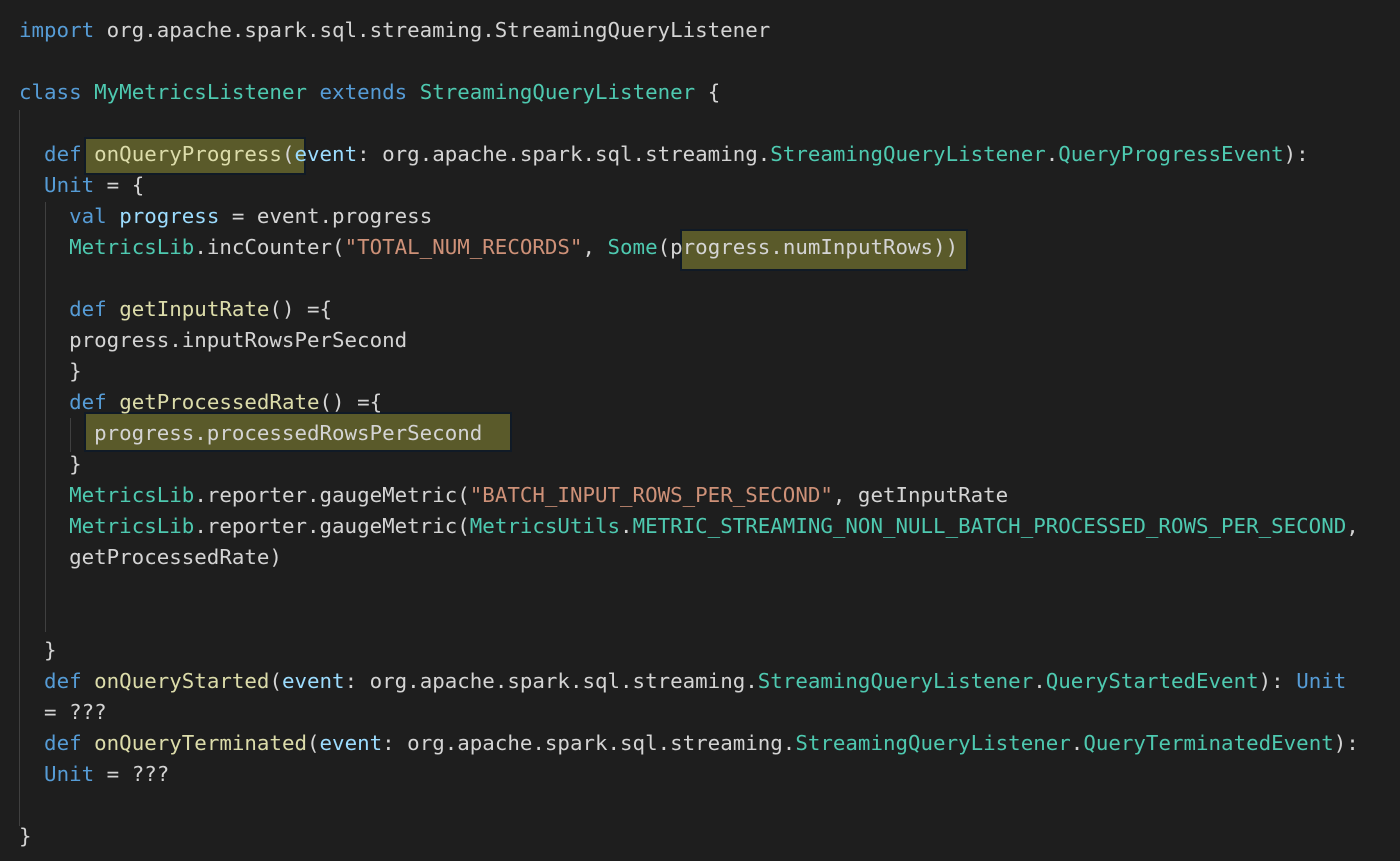  What do you see at coordinates (708, 92) in the screenshot?
I see `code-token: {` at bounding box center [708, 92].